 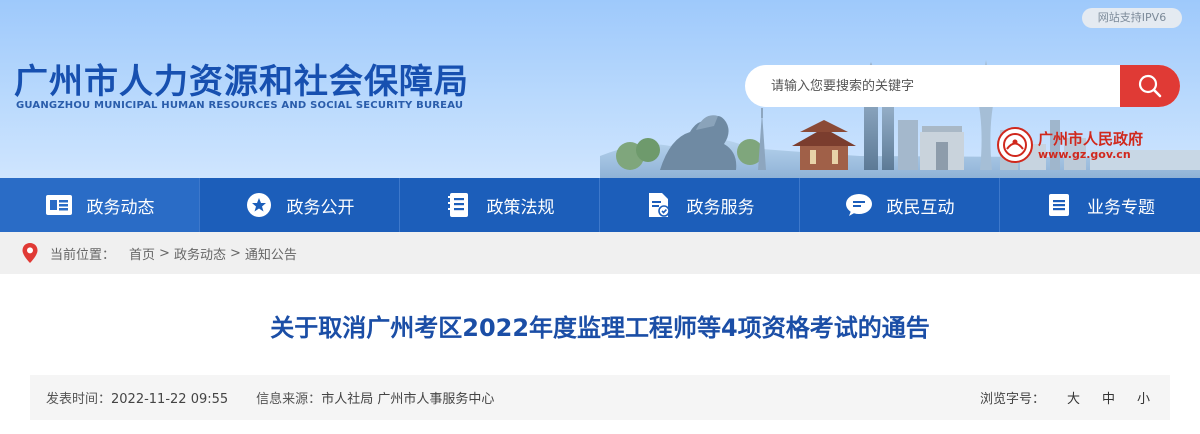 I want to click on chat-icon, so click(x=859, y=205).